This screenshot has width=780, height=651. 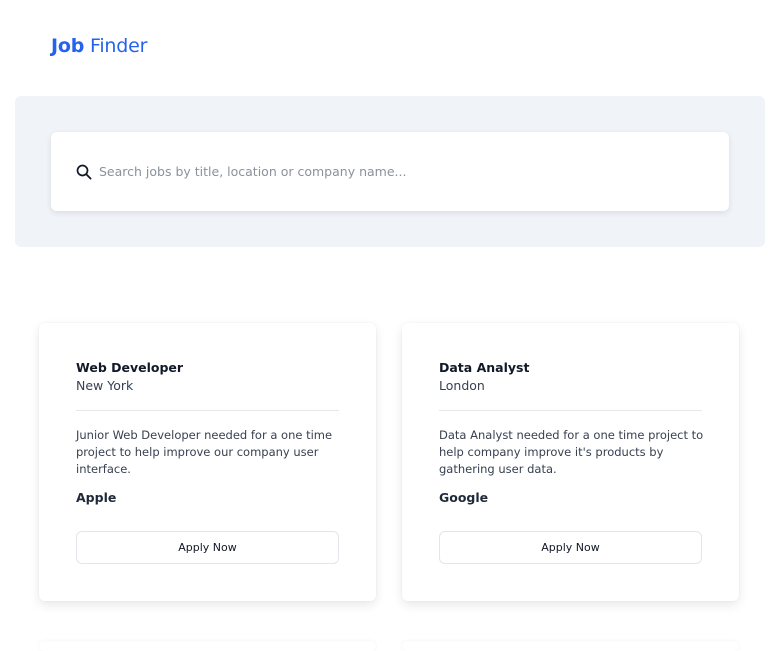 I want to click on logo-light-text: Finder, so click(x=118, y=46).